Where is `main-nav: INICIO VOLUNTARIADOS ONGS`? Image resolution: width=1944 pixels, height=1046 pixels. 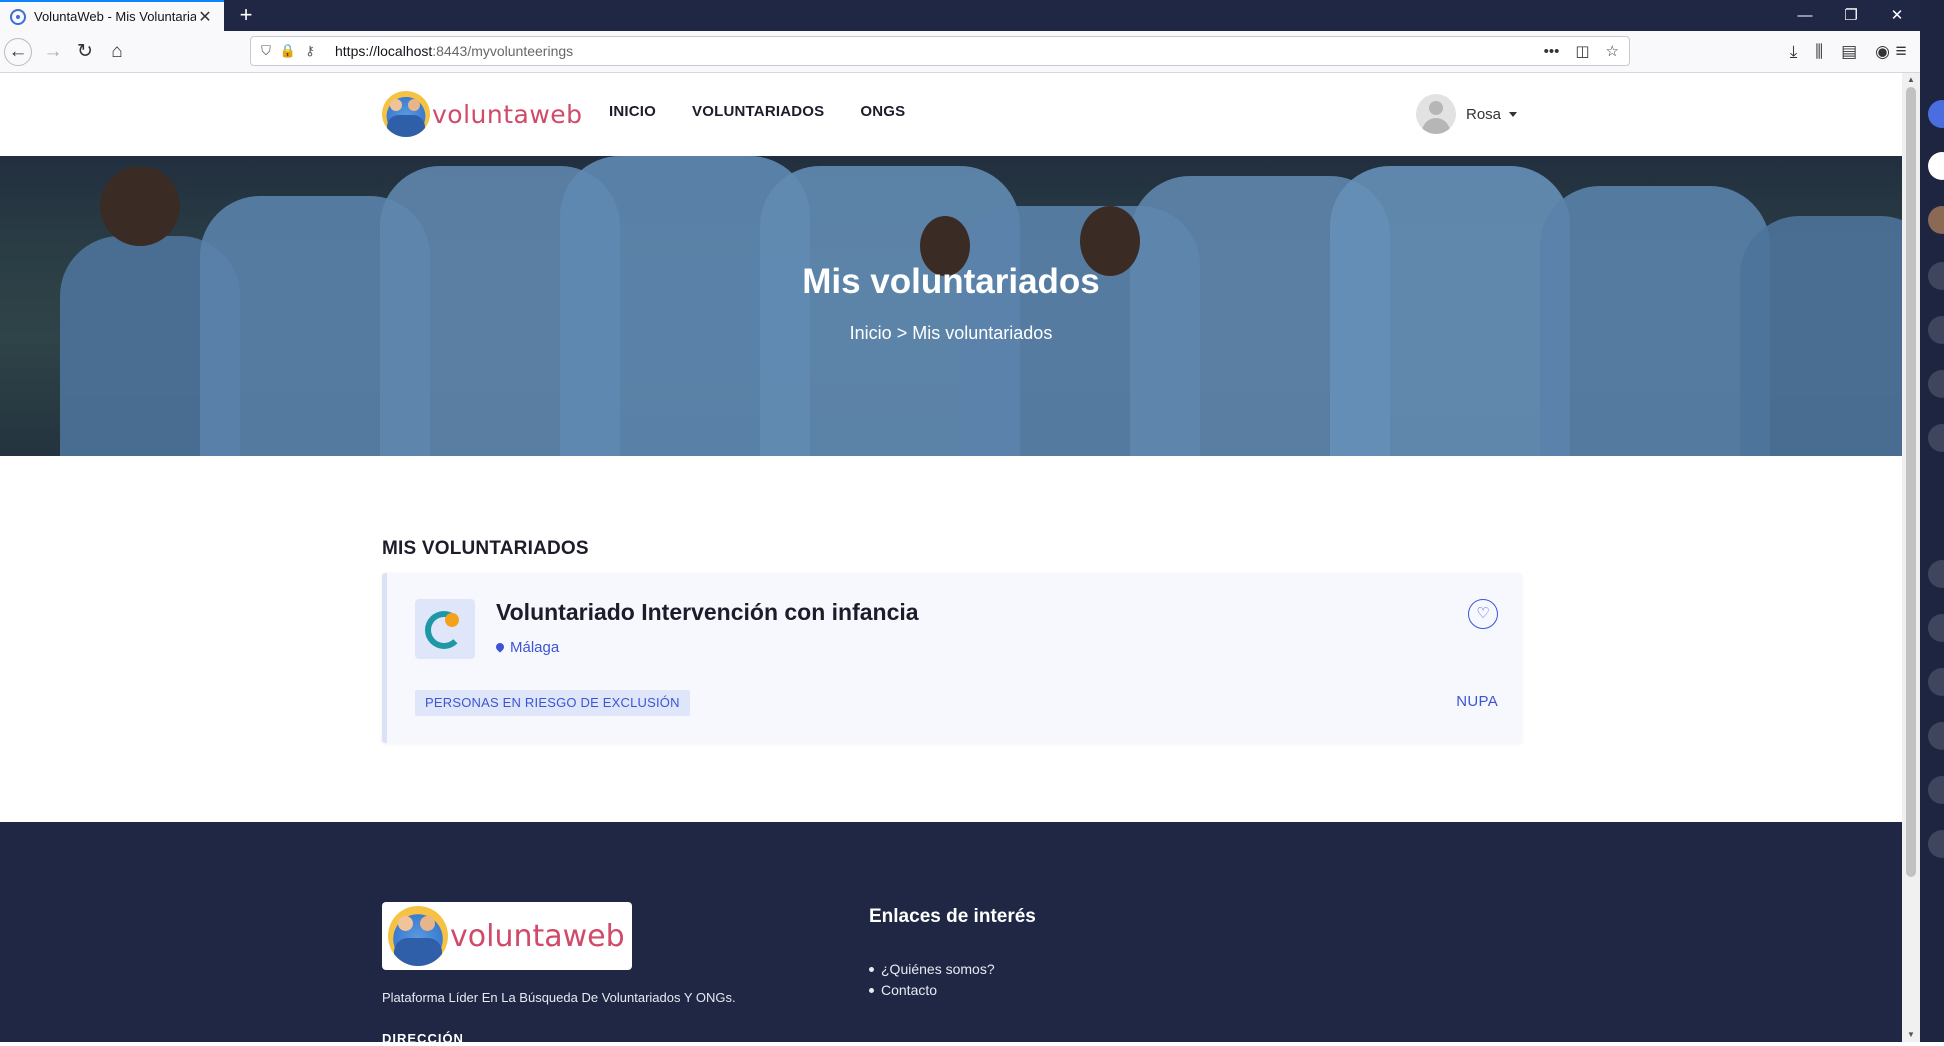 main-nav: INICIO VOLUNTARIADOS ONGS is located at coordinates (757, 111).